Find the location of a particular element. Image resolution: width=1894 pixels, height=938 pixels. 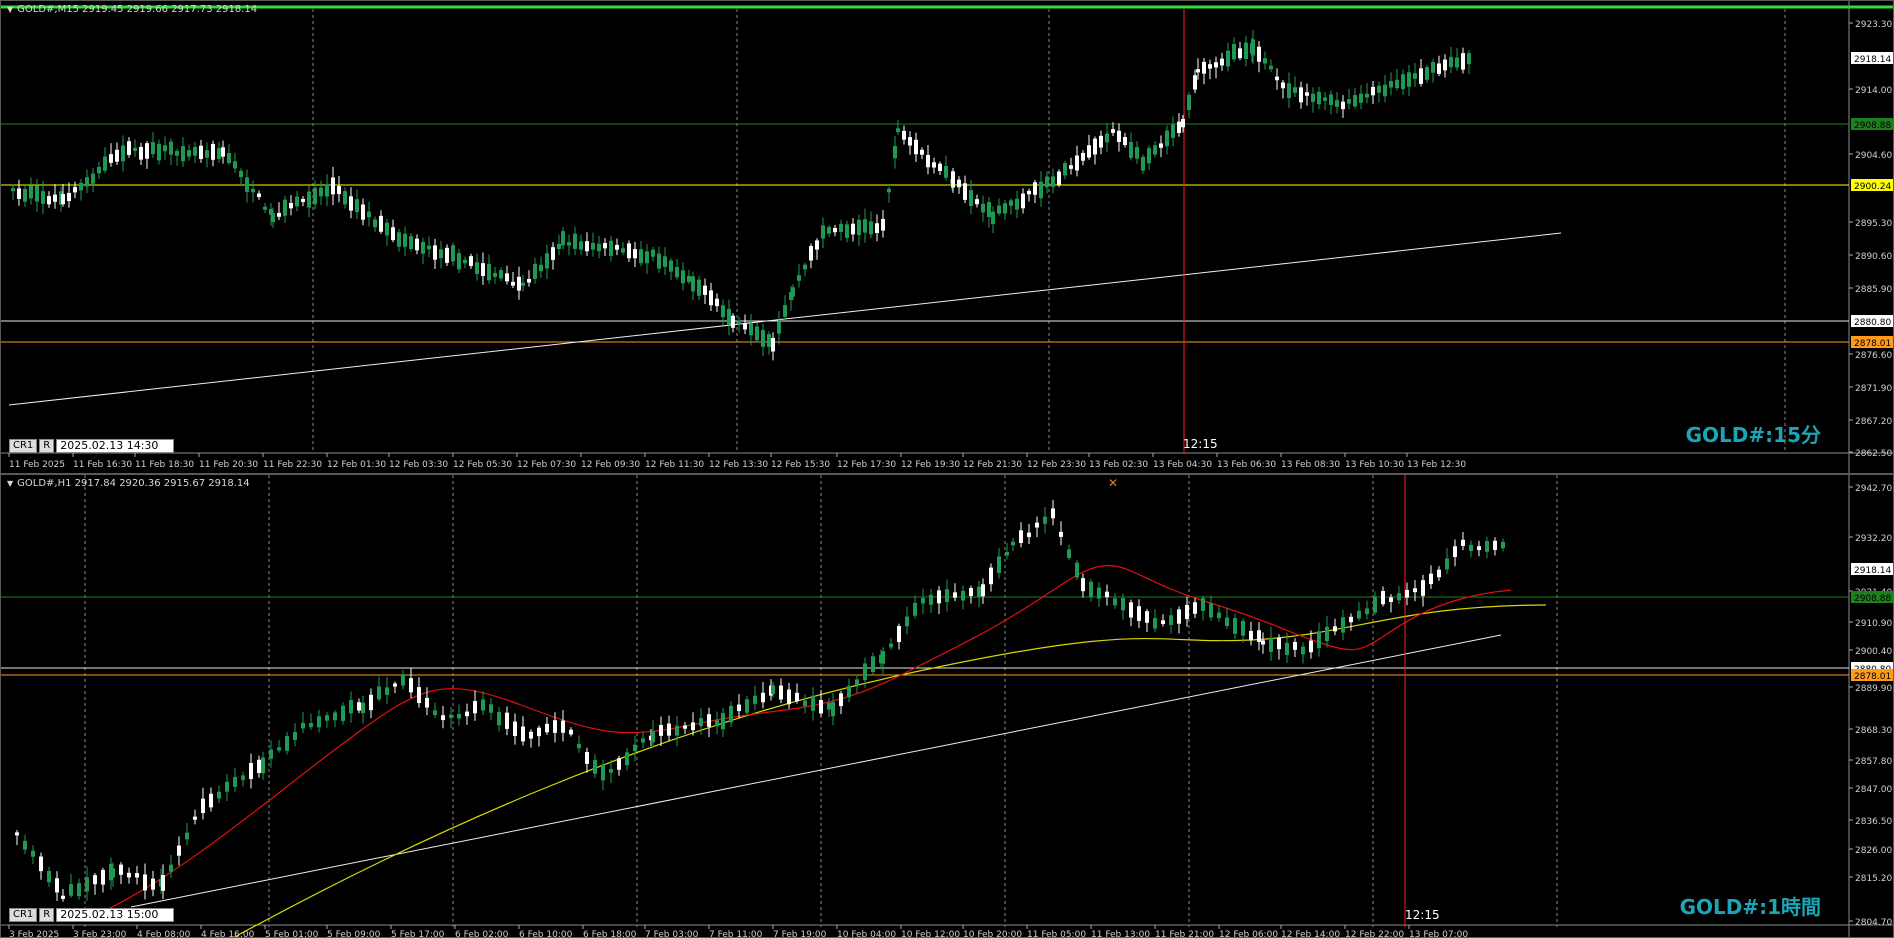

price-label: 2932.20 is located at coordinates (1873, 539).